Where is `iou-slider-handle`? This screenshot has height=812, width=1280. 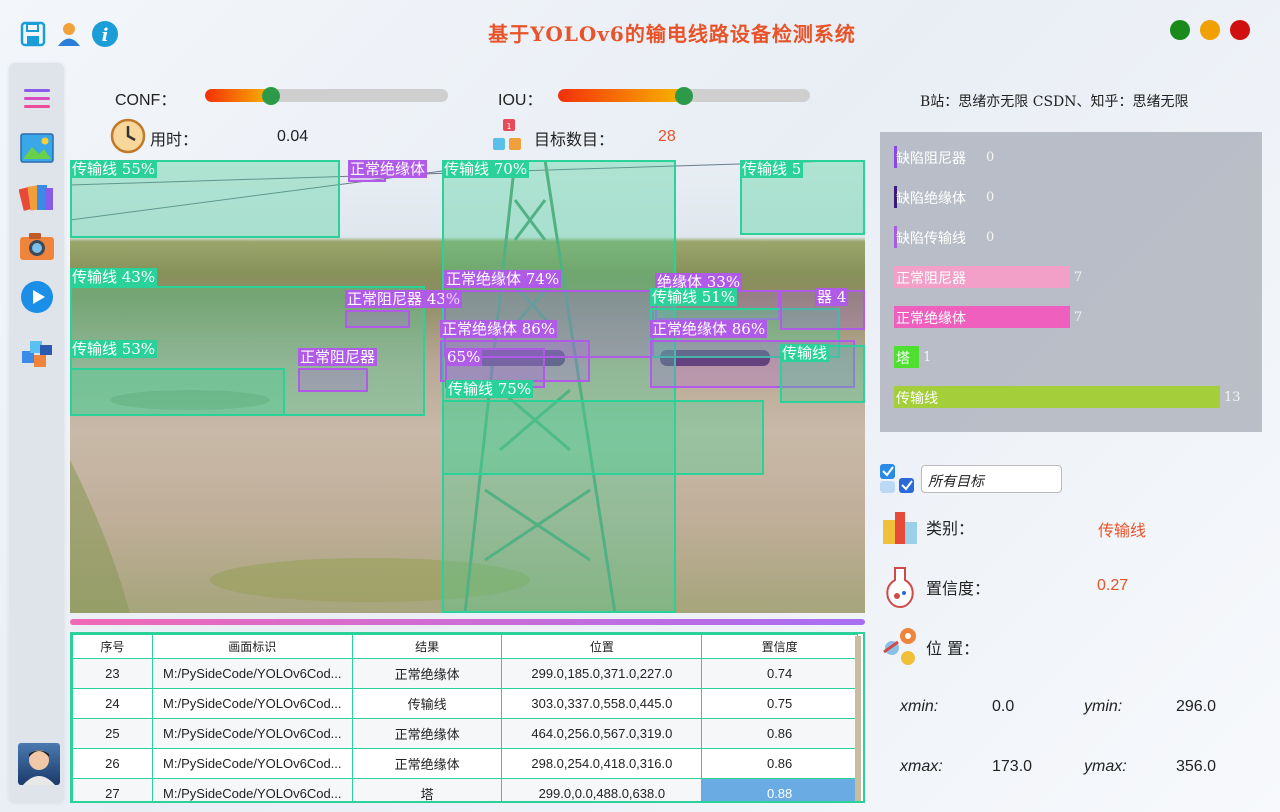 iou-slider-handle is located at coordinates (684, 96).